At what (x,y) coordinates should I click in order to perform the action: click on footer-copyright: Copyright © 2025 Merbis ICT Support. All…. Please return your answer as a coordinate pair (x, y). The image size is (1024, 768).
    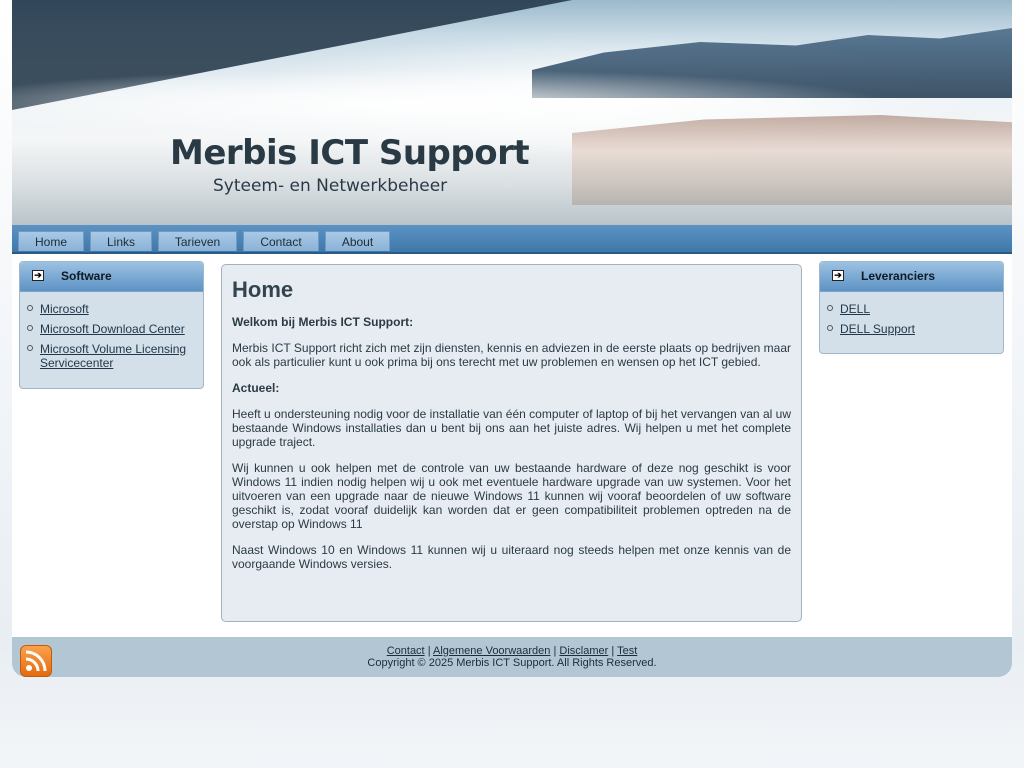
    Looking at the image, I should click on (512, 663).